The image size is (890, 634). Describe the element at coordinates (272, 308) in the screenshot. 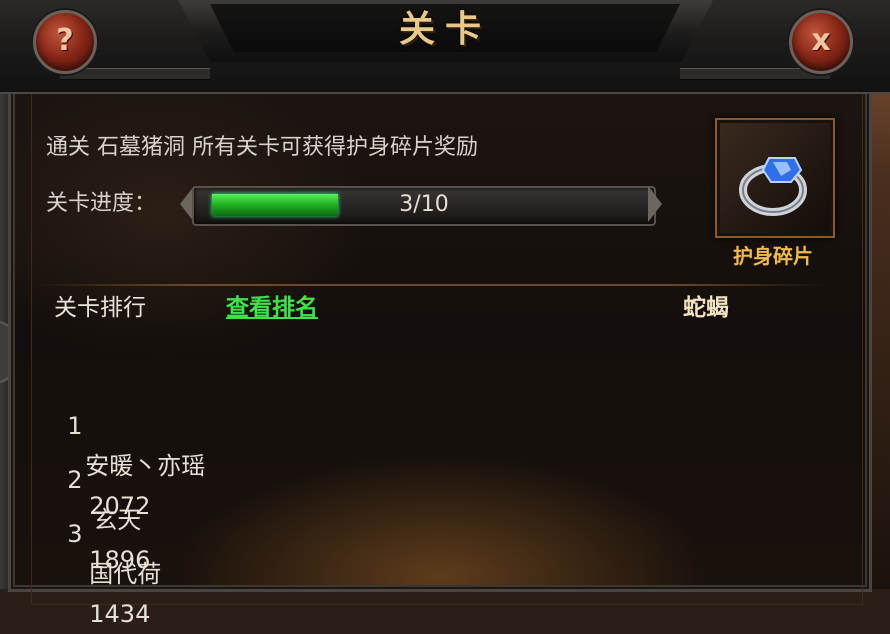

I see `view-ranking-link: 查看排名` at that location.